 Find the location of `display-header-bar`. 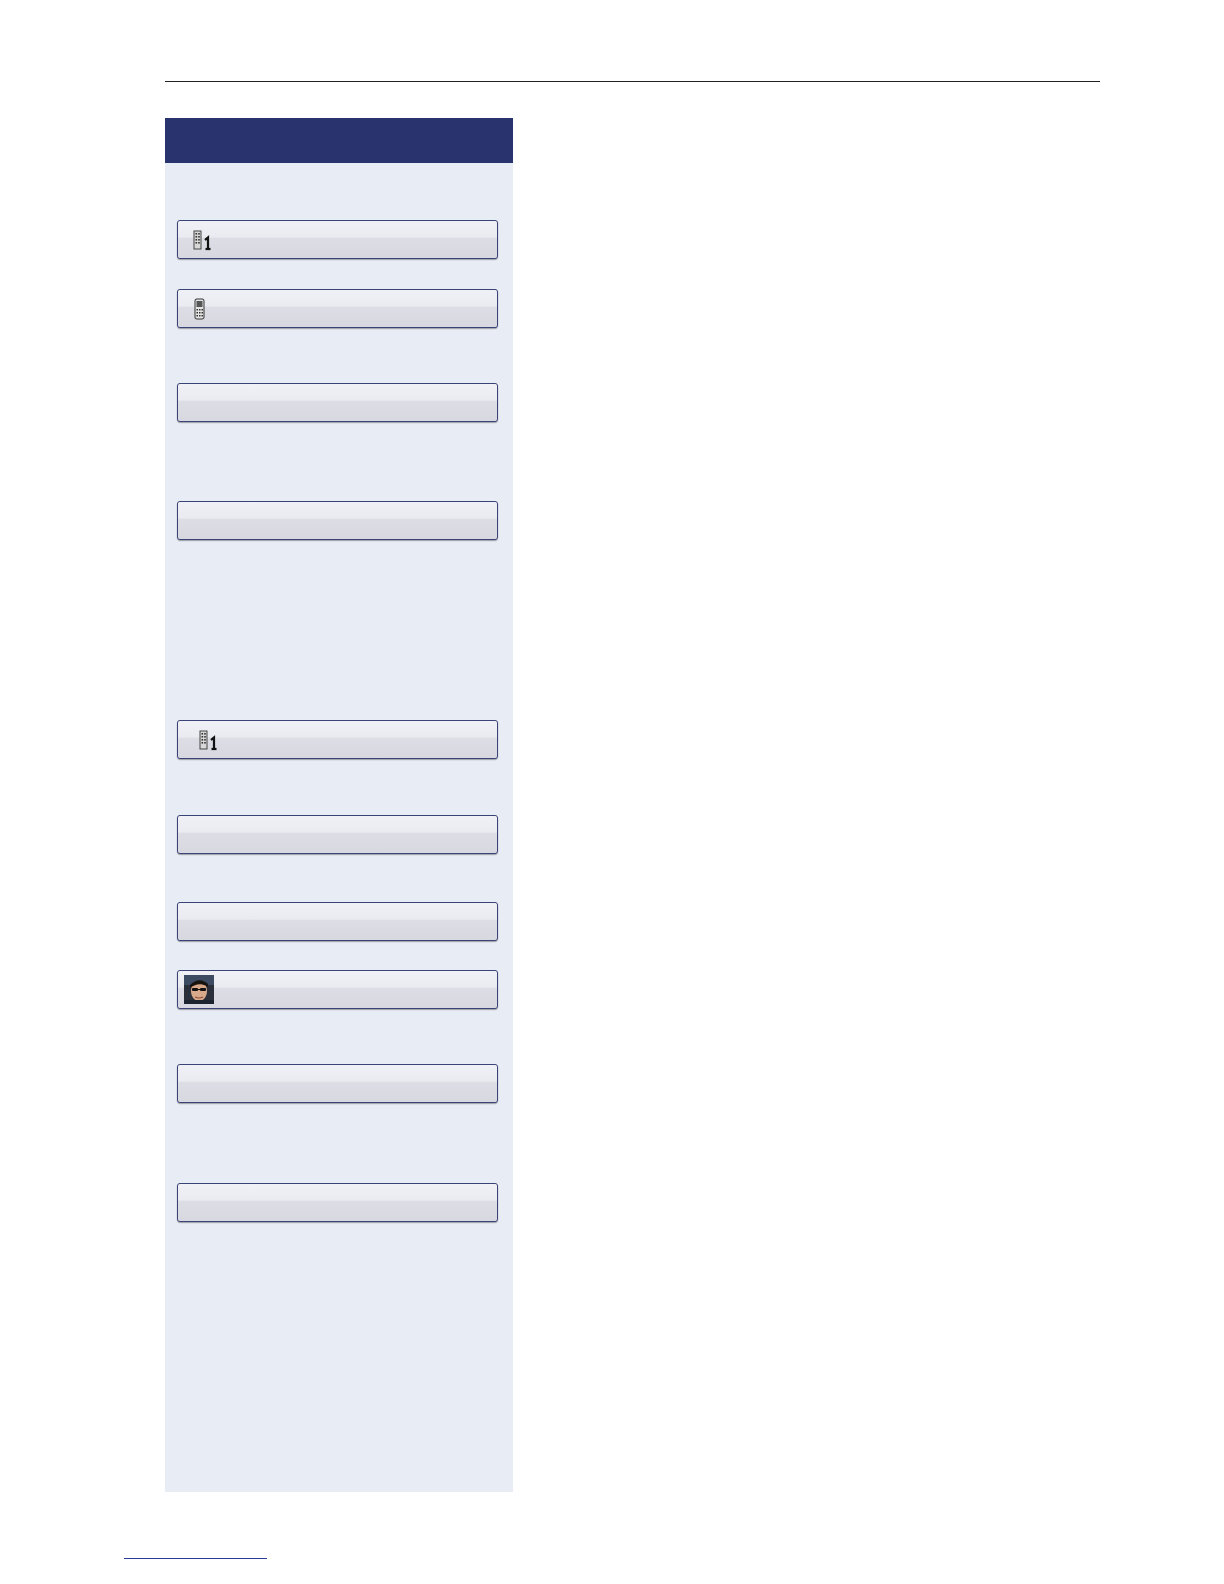

display-header-bar is located at coordinates (339, 140).